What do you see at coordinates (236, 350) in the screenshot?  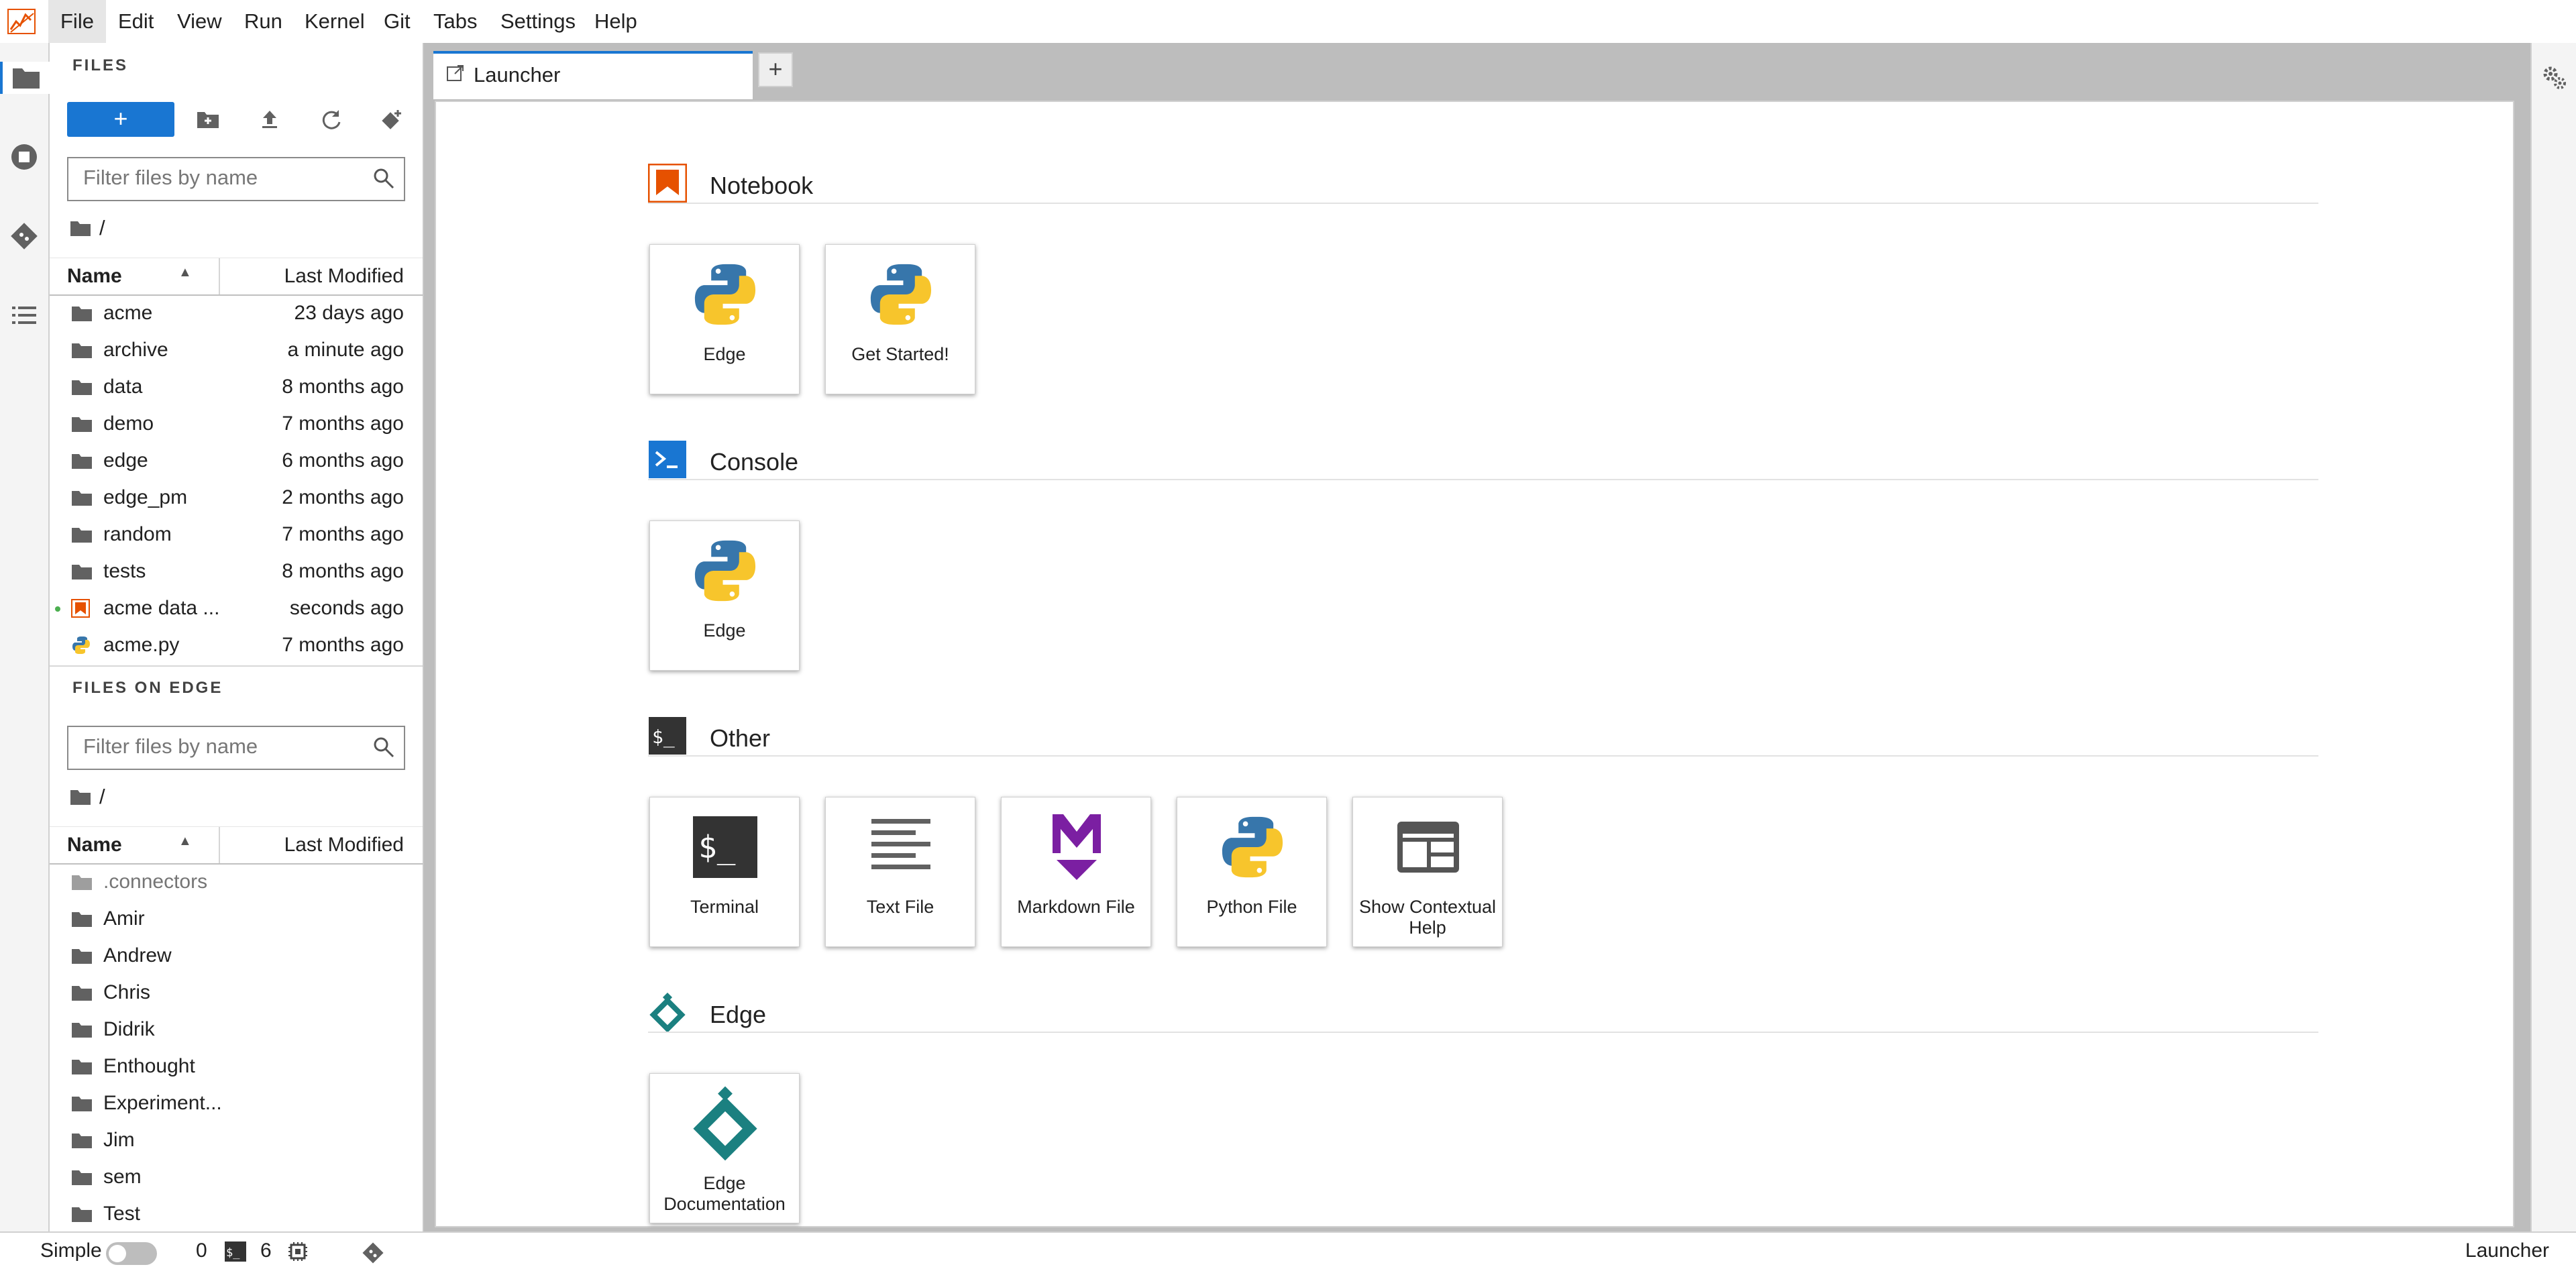 I see `list-item: archive a minute ago` at bounding box center [236, 350].